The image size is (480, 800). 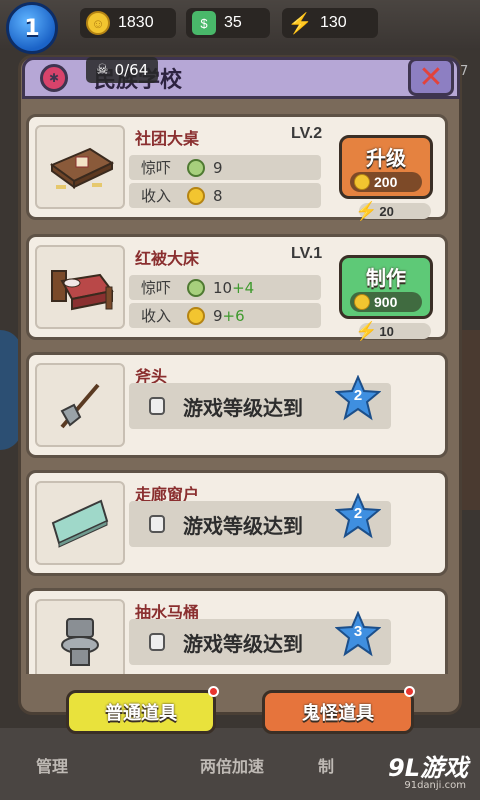 What do you see at coordinates (54, 78) in the screenshot?
I see `bug-icon: ✱` at bounding box center [54, 78].